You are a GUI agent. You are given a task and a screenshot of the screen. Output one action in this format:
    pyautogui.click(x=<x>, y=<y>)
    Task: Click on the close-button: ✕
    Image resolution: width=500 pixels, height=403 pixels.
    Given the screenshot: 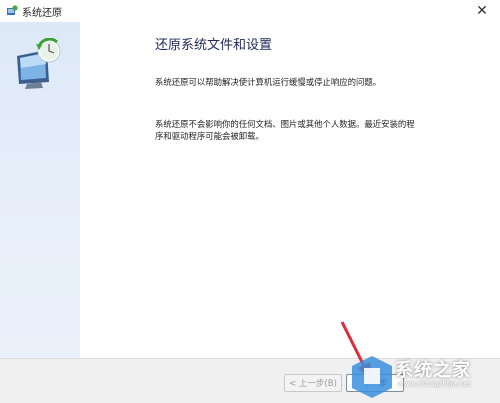 What is the action you would take?
    pyautogui.click(x=482, y=11)
    